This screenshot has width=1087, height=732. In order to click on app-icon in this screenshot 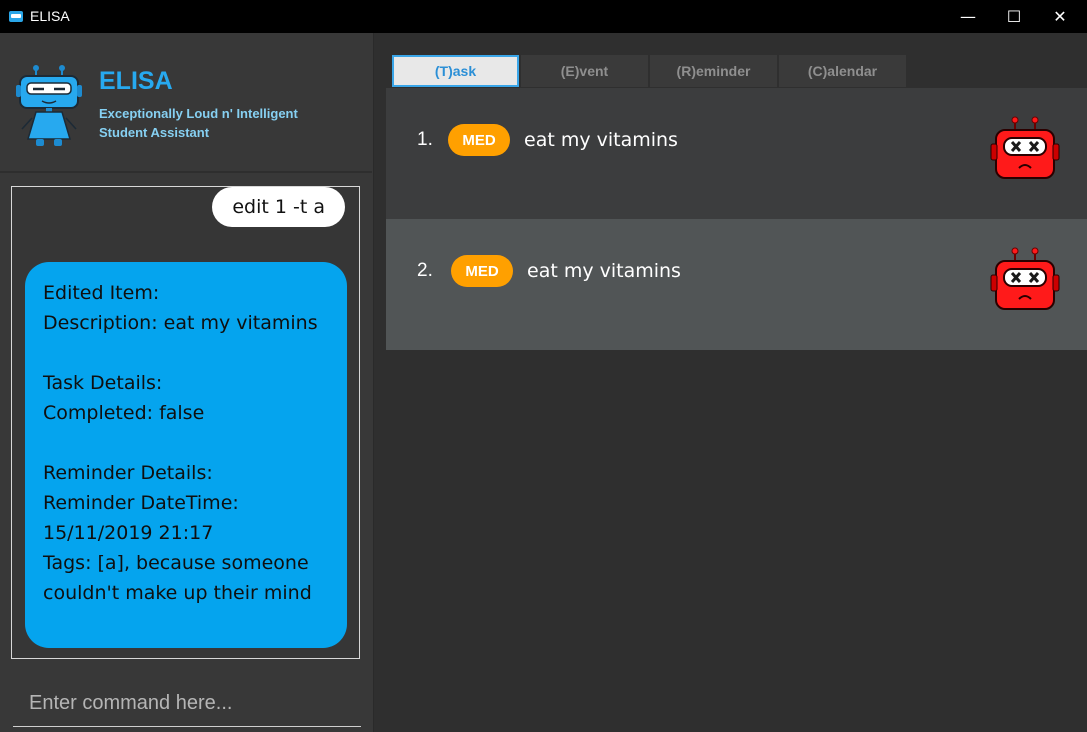, I will do `click(16, 16)`.